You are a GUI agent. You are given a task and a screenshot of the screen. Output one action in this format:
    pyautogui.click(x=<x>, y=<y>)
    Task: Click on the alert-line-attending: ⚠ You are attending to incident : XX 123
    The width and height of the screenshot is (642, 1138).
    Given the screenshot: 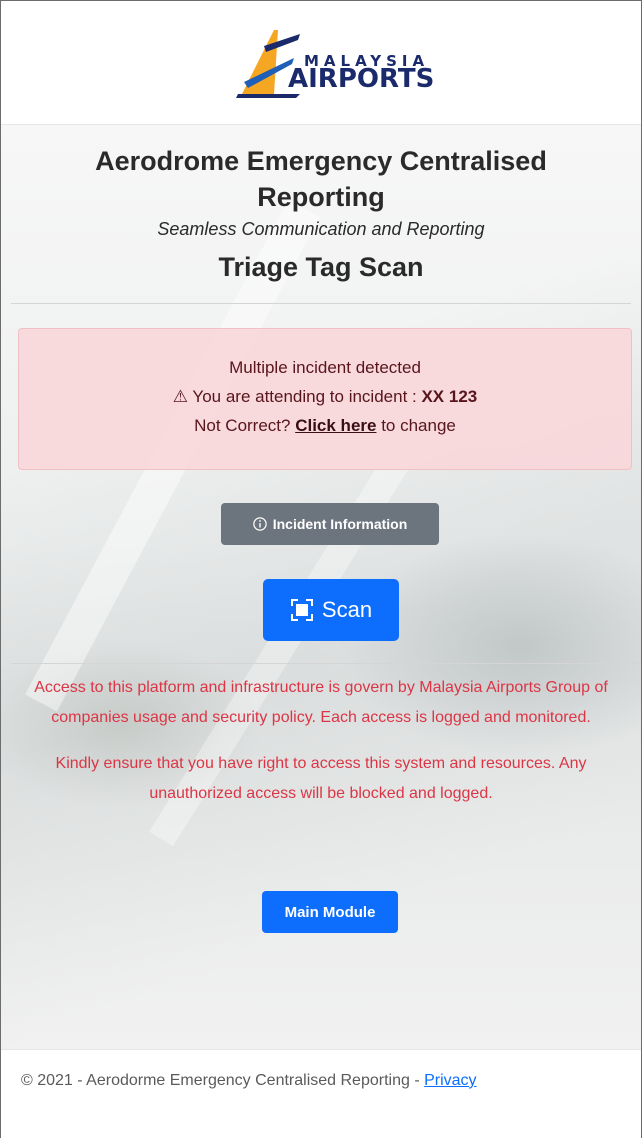 What is the action you would take?
    pyautogui.click(x=325, y=396)
    